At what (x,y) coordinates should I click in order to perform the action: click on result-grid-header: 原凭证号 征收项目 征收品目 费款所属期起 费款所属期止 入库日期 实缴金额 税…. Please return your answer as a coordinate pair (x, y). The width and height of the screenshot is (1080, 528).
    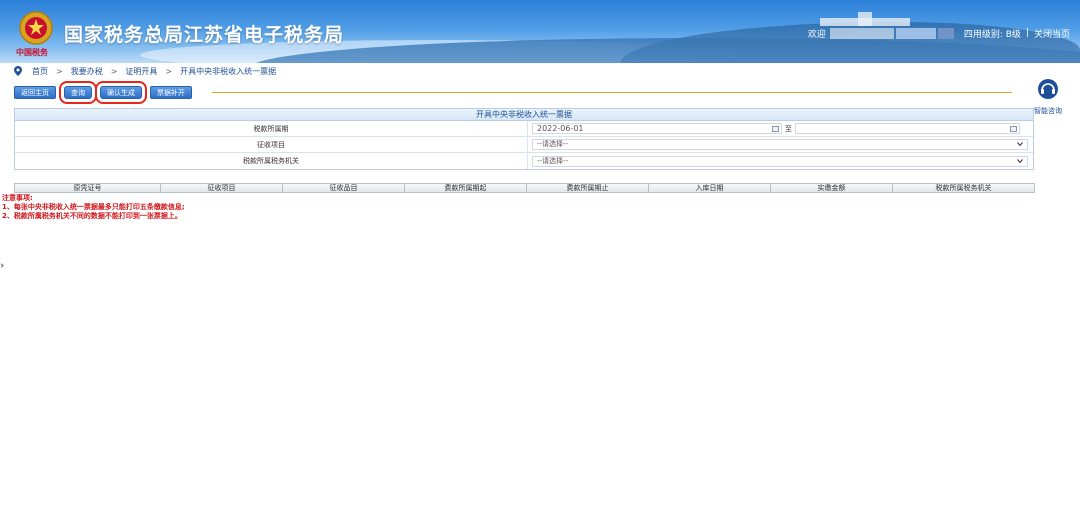
    Looking at the image, I should click on (524, 188).